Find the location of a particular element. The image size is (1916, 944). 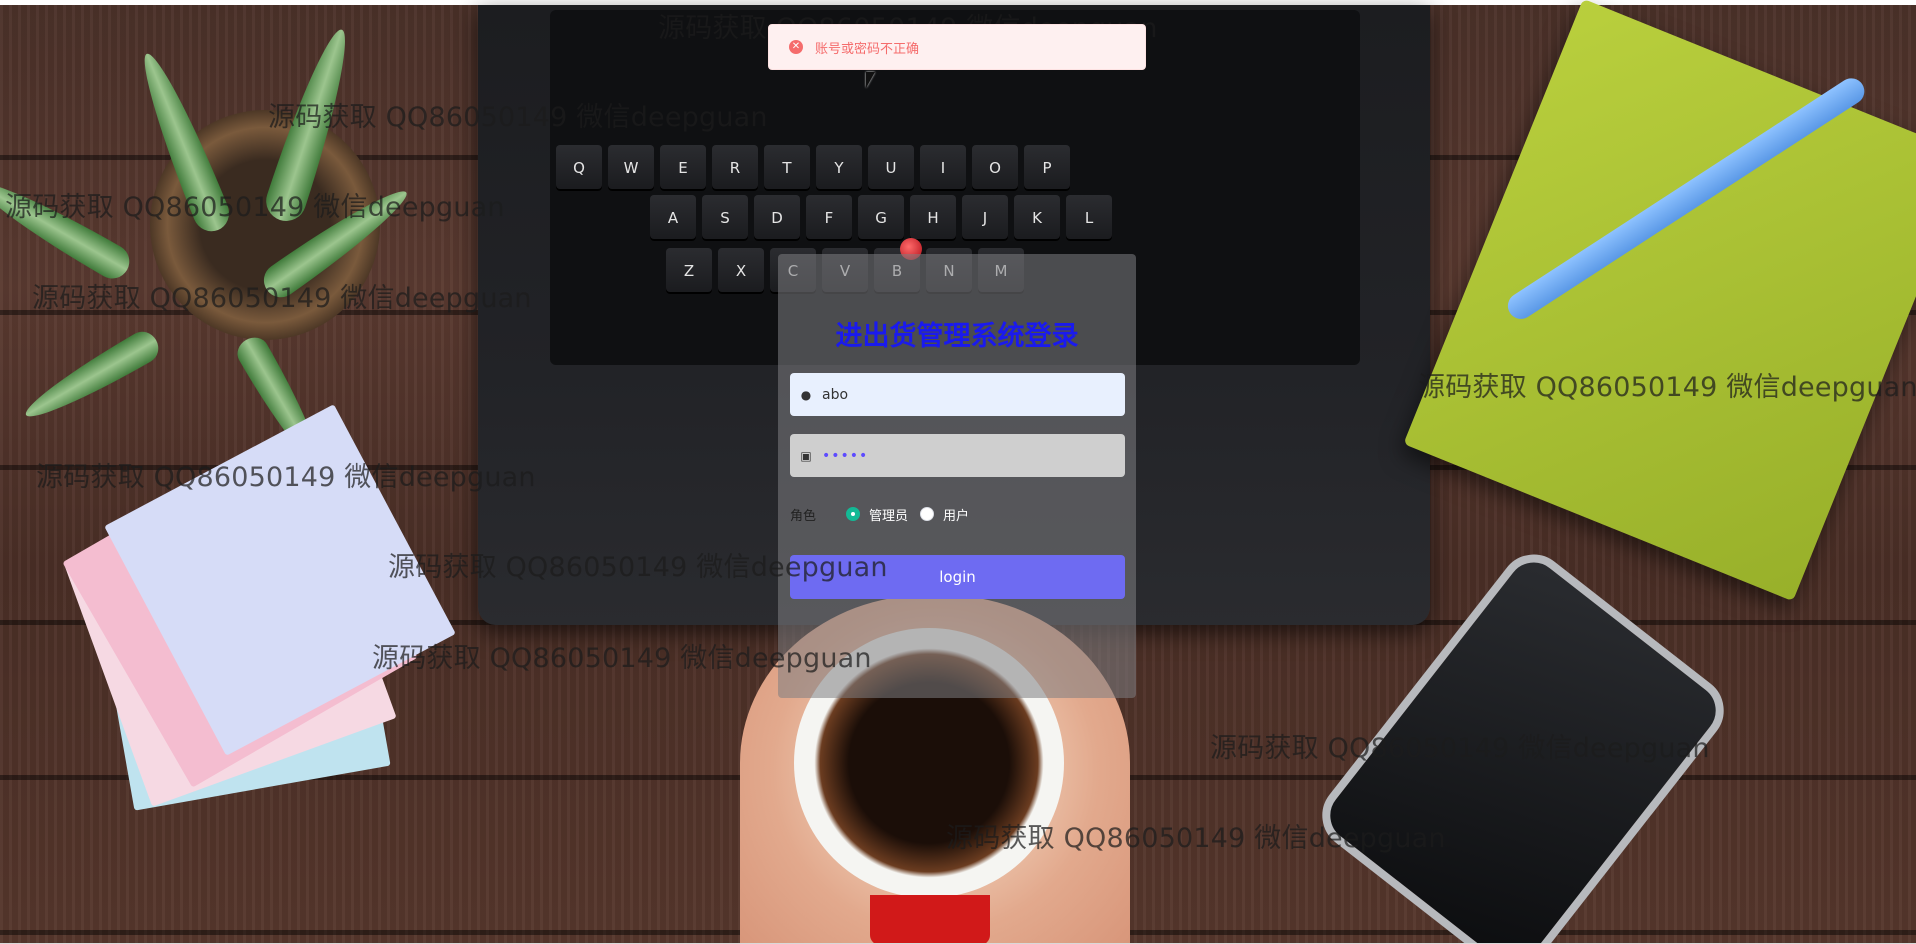

key: R is located at coordinates (735, 168).